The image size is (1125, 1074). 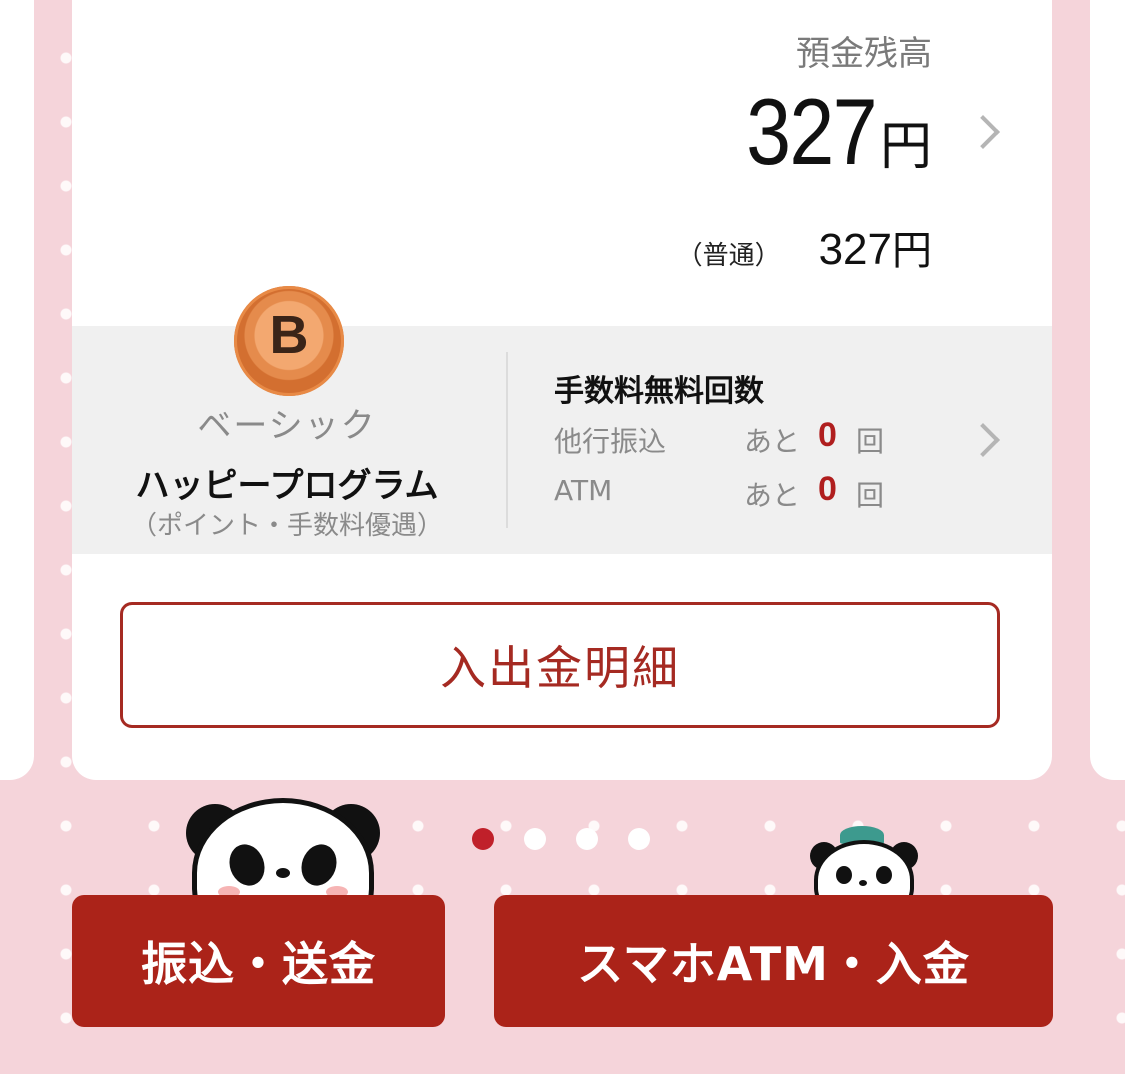 I want to click on page-dot-active, so click(x=483, y=839).